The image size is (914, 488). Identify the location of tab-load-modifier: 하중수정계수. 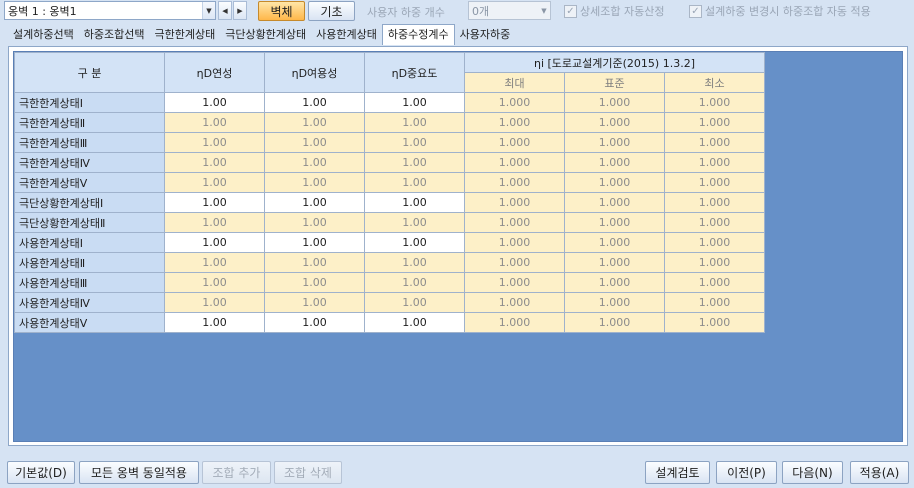
(418, 34).